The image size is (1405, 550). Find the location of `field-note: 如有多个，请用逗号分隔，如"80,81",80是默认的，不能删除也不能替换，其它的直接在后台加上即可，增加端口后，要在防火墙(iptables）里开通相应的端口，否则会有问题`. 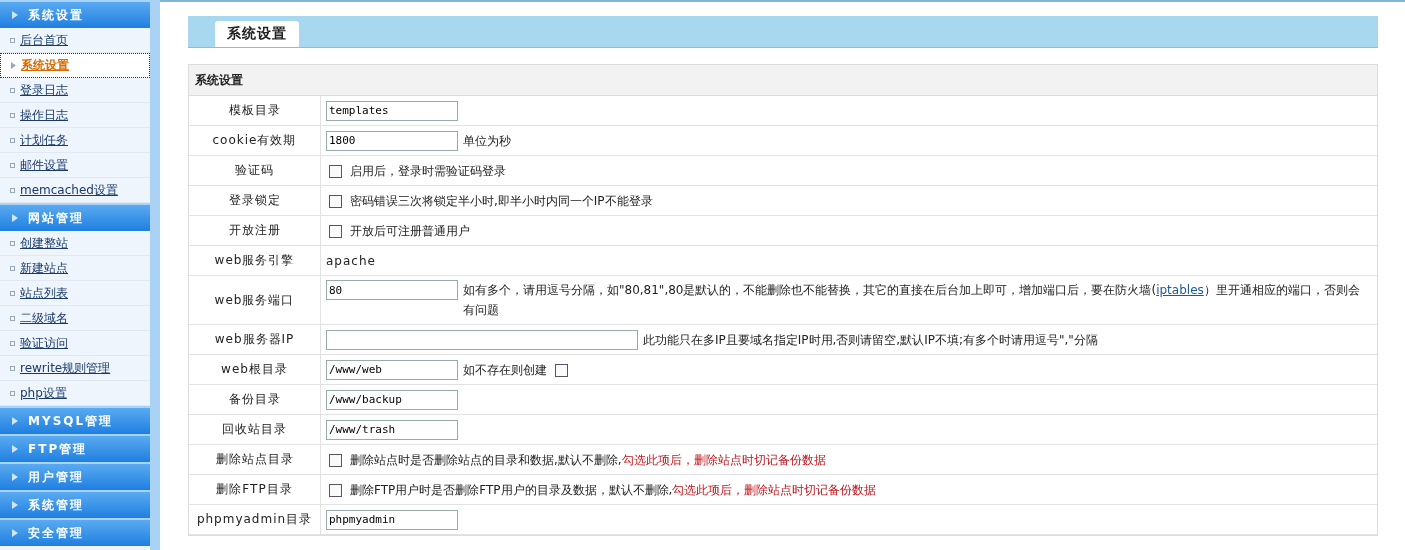

field-note: 如有多个，请用逗号分隔，如"80,81",80是默认的，不能删除也不能替换，其它的直接在后台加上即可，增加端口后，要在防火墙(iptables）里开通相应的端口，否则会有问题 is located at coordinates (912, 300).